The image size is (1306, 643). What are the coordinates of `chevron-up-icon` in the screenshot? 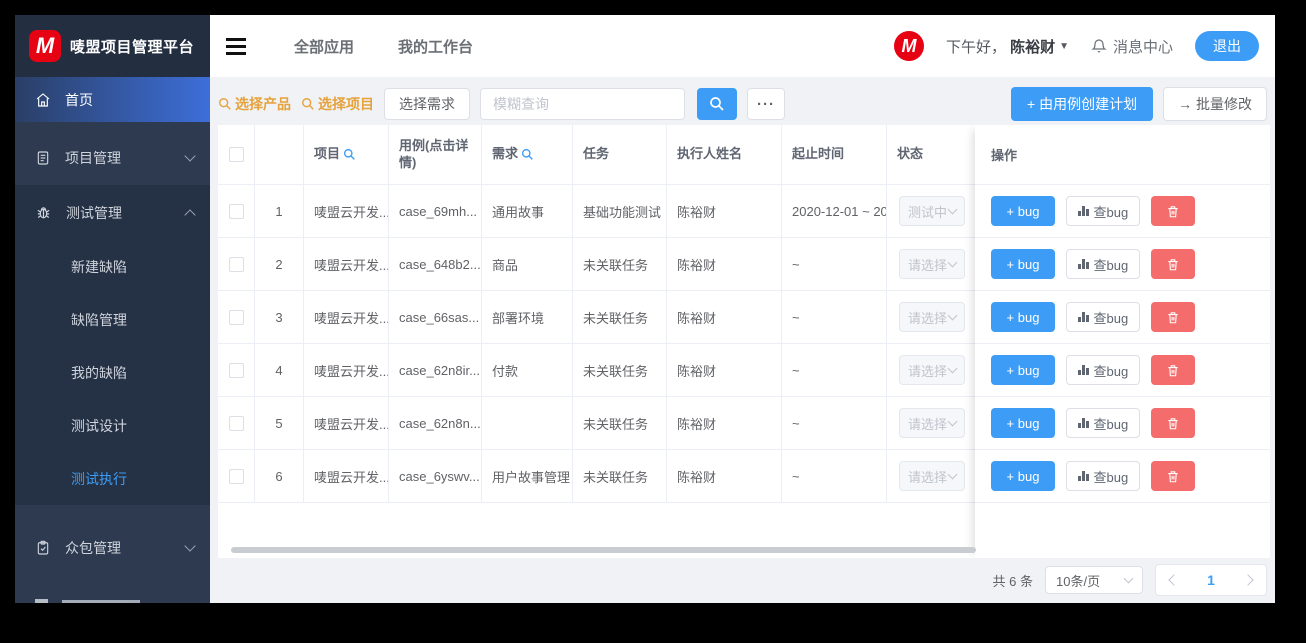 It's located at (190, 214).